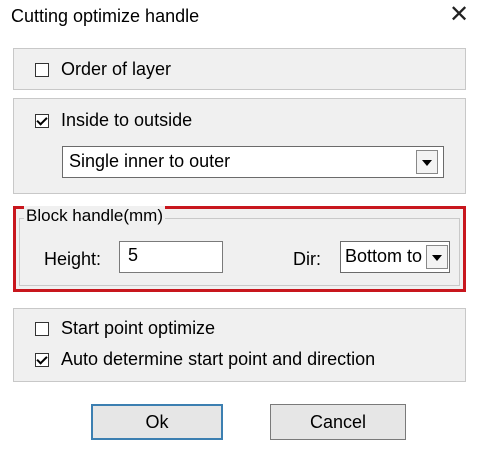 The height and width of the screenshot is (456, 477). What do you see at coordinates (42, 328) in the screenshot?
I see `start-point-optimize-checkbox` at bounding box center [42, 328].